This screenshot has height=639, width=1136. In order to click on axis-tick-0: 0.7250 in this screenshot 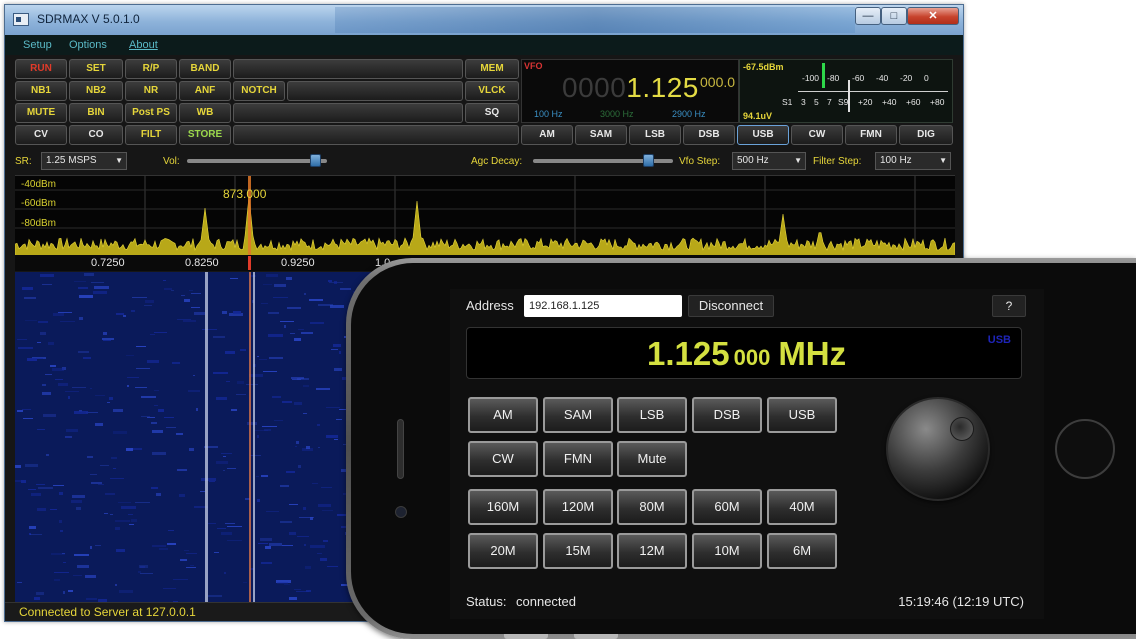, I will do `click(108, 263)`.